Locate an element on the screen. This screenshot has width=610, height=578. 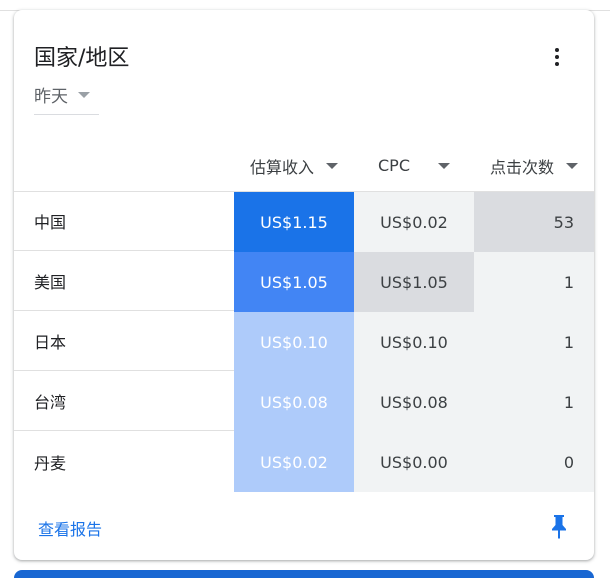
country-name: 丹麦 is located at coordinates (50, 463).